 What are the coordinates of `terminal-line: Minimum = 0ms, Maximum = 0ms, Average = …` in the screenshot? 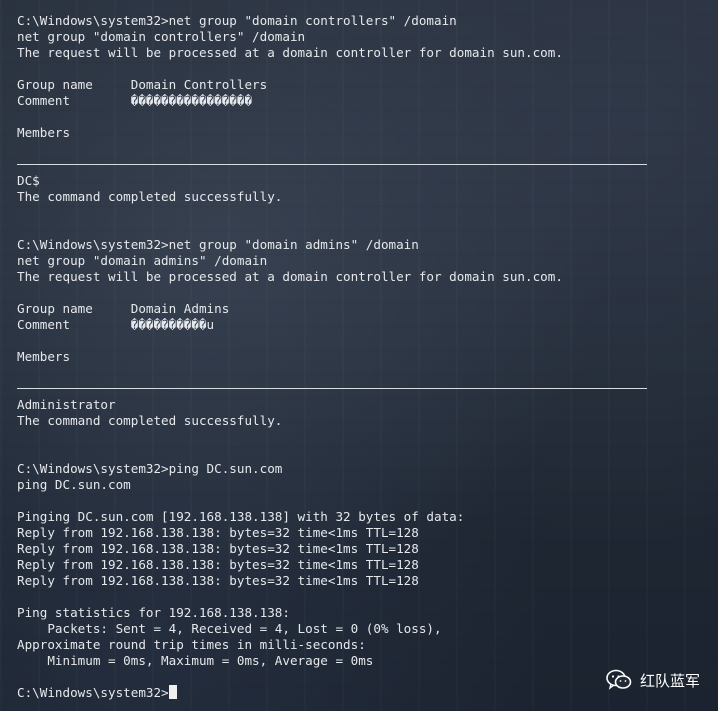 It's located at (195, 660).